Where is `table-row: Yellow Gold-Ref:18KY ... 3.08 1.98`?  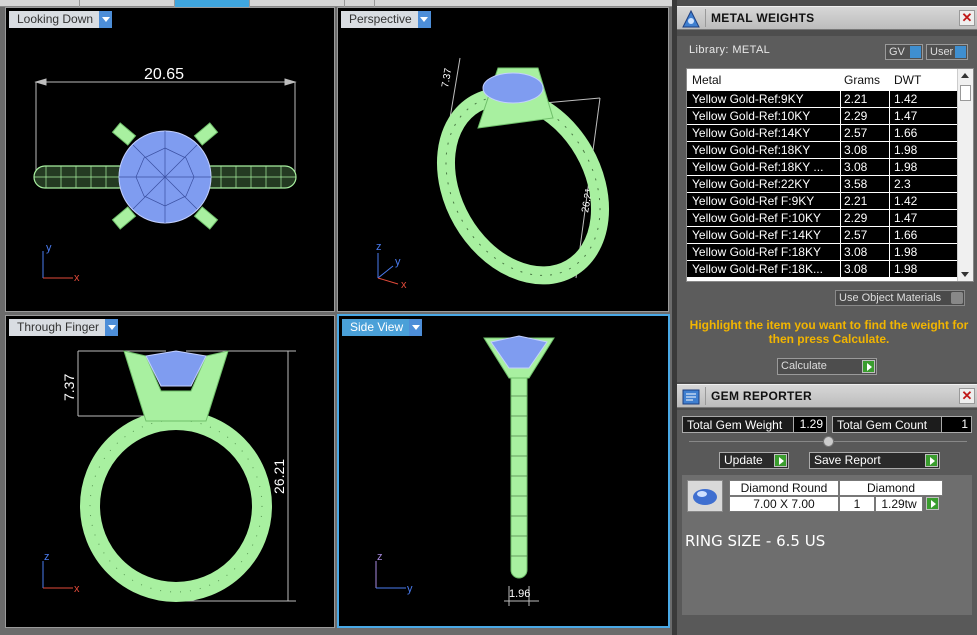 table-row: Yellow Gold-Ref:18KY ... 3.08 1.98 is located at coordinates (823, 167).